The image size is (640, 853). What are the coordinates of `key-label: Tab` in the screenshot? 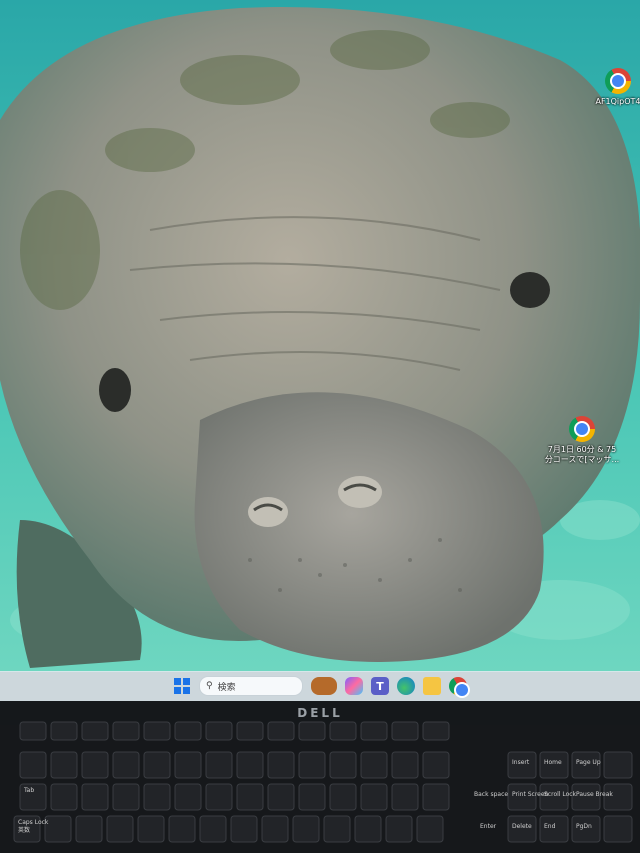 It's located at (28, 790).